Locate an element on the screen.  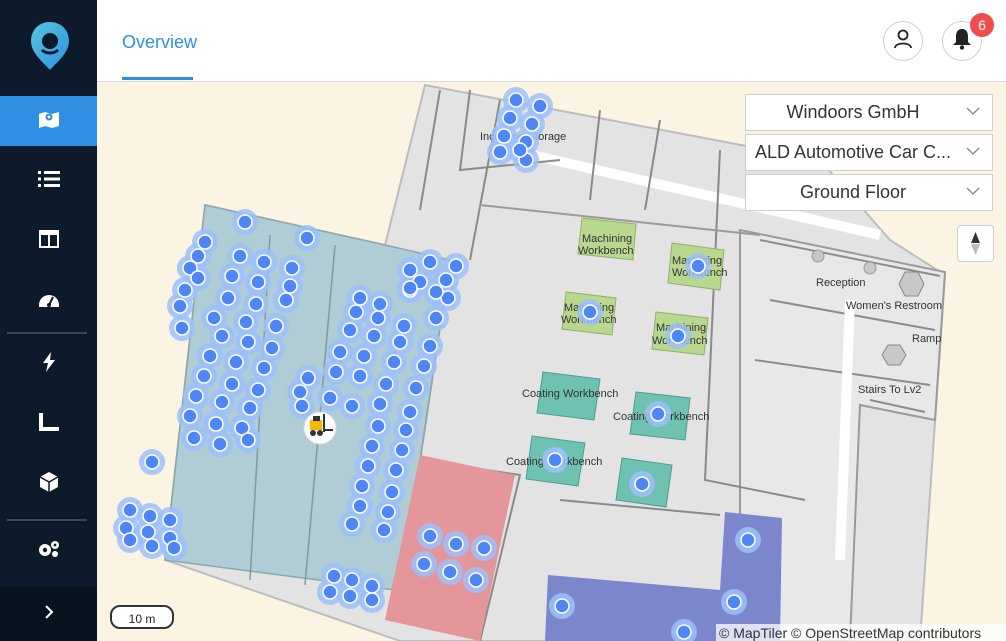
sidebar-item-list is located at coordinates (48, 181).